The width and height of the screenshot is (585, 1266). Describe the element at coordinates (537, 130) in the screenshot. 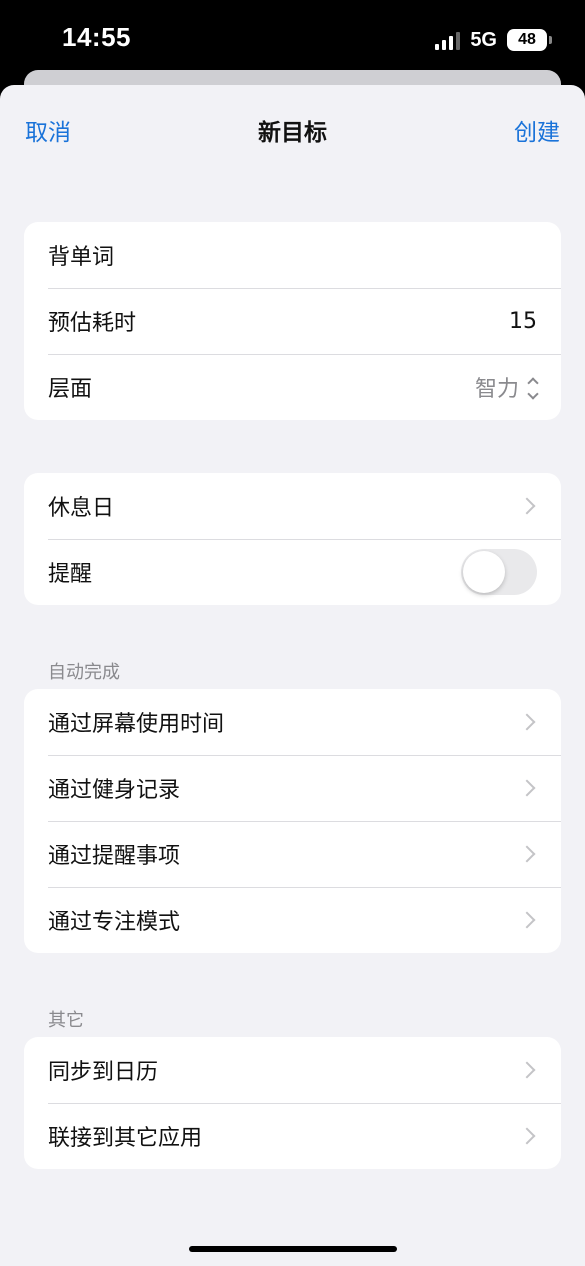

I see `create-button: 创建` at that location.